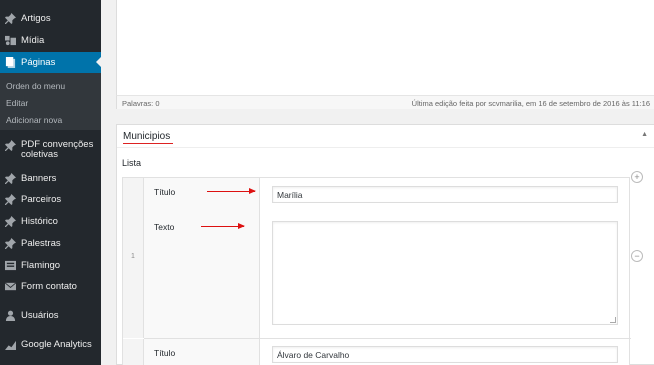 This screenshot has height=365, width=654. Describe the element at coordinates (39, 178) in the screenshot. I see `sidebar-item-label: Banners` at that location.